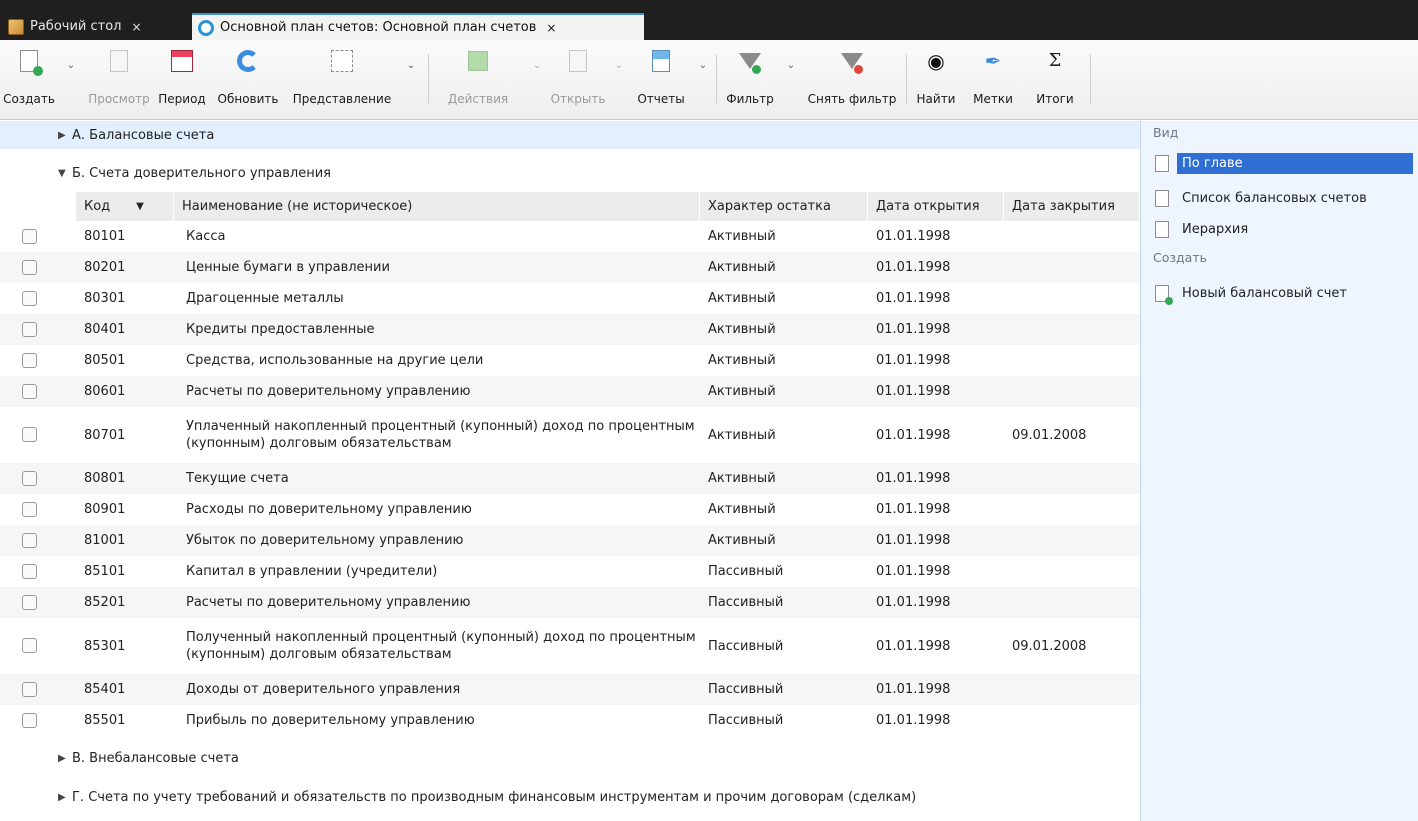  What do you see at coordinates (428, 79) in the screenshot?
I see `toolbar-separator` at bounding box center [428, 79].